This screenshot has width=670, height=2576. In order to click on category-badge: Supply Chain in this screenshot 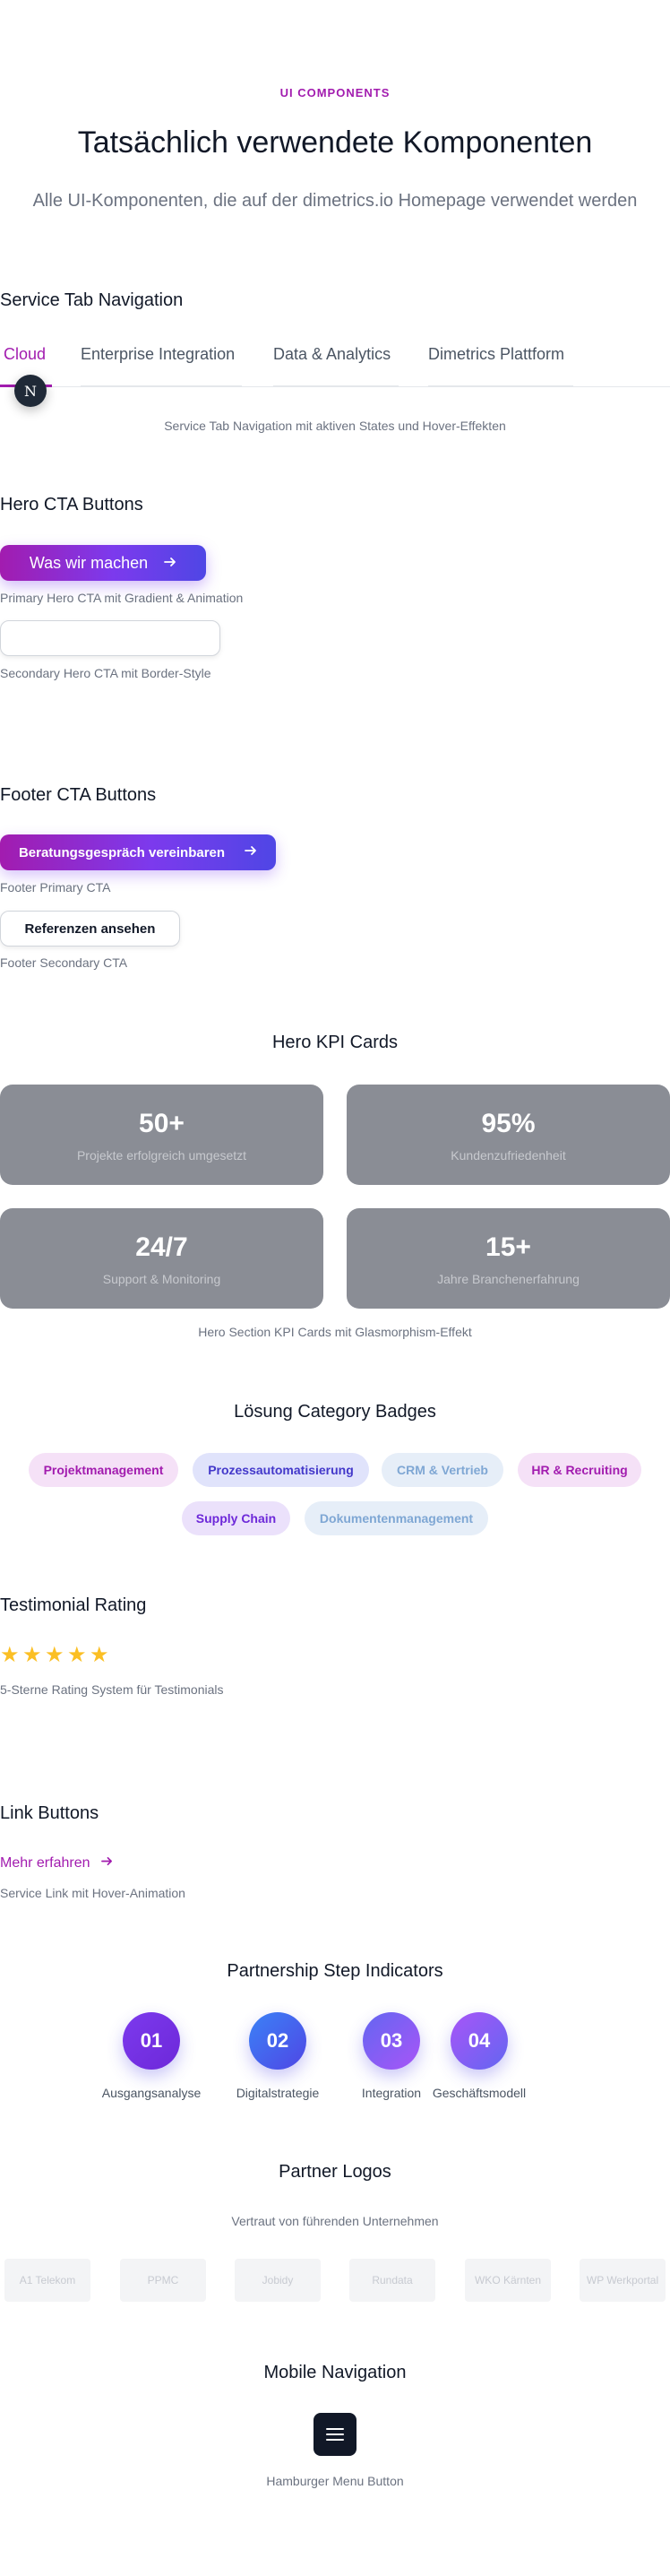, I will do `click(236, 1518)`.